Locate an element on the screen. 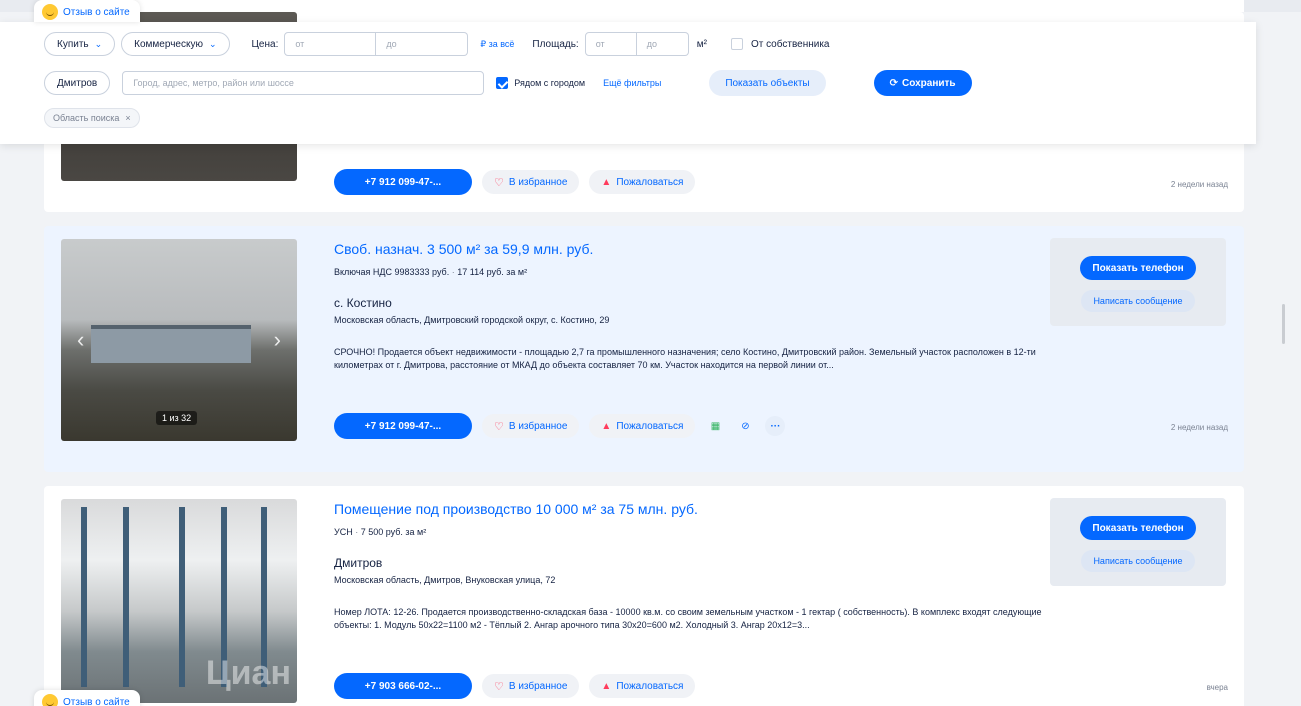  listing-location-3: Дмитров is located at coordinates (358, 563).